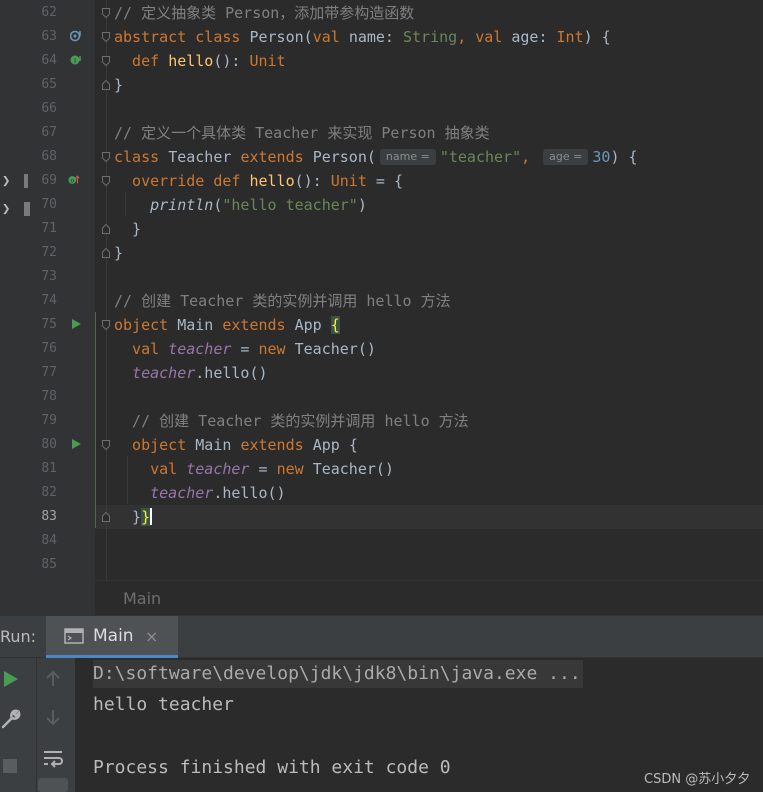 The image size is (763, 792). Describe the element at coordinates (200, 349) in the screenshot. I see `code-token: teacher` at that location.